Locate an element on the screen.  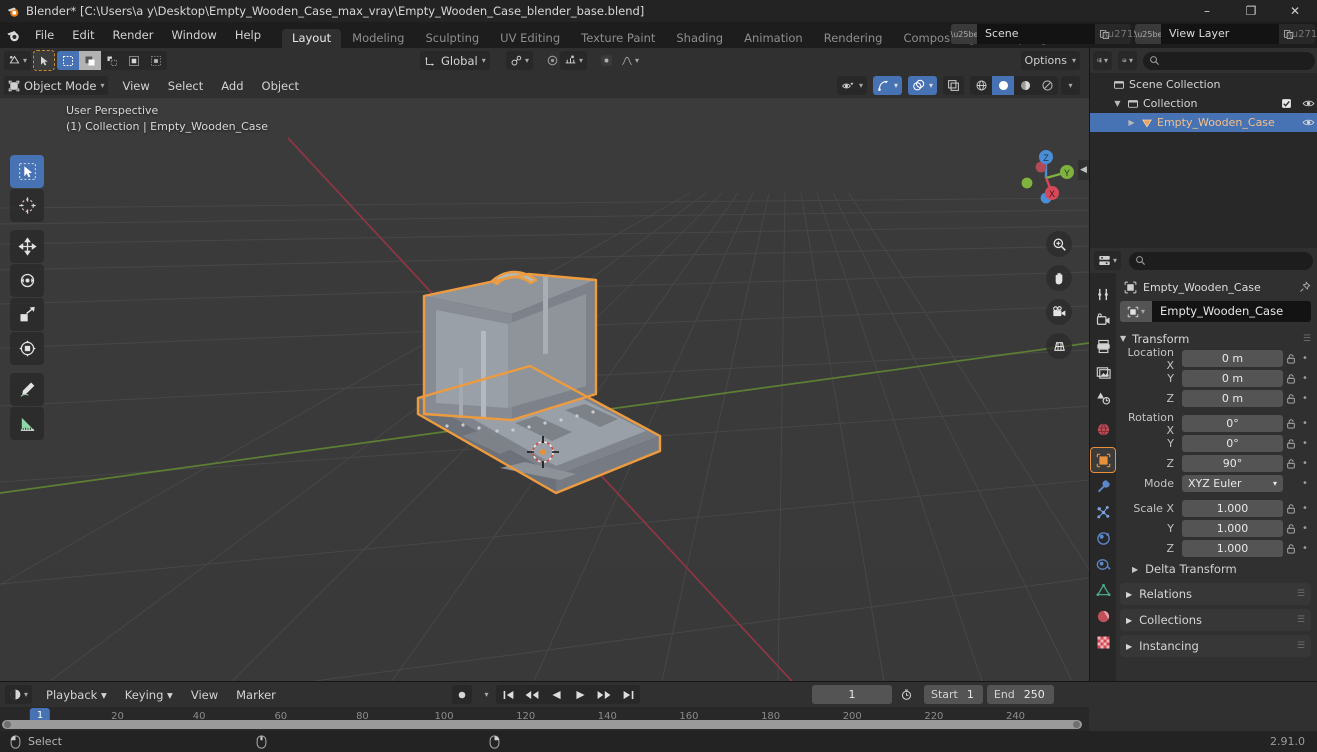
location-field-1: 0 m is located at coordinates (1232, 378).